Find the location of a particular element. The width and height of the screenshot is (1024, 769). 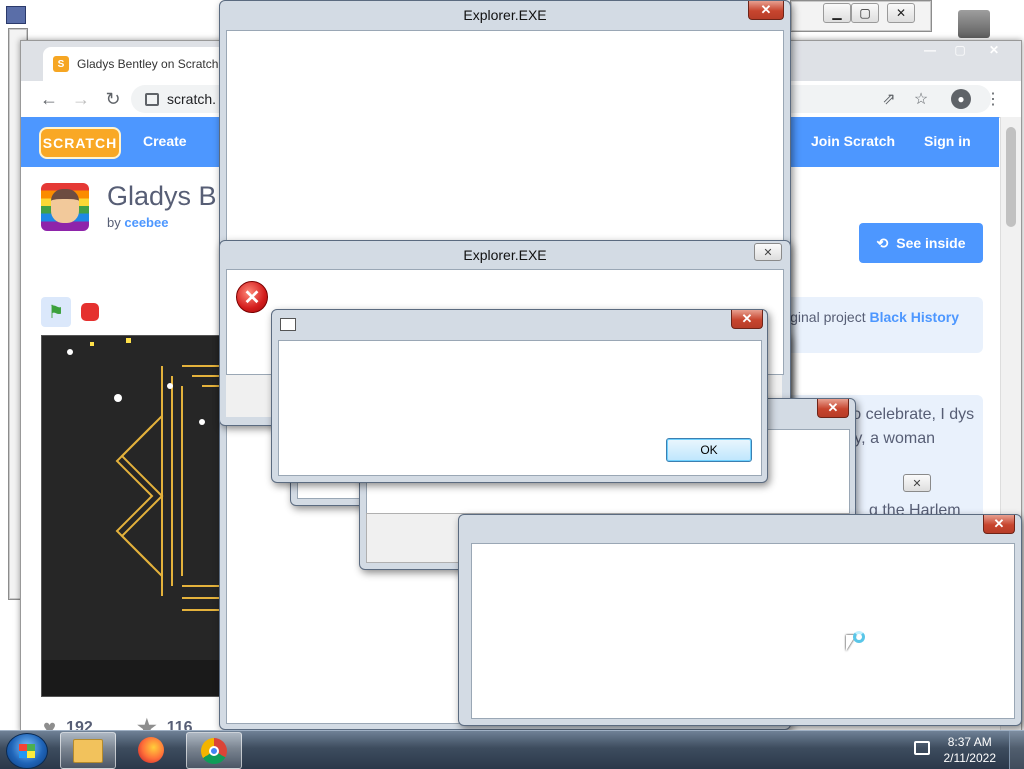

see-inside-label: See inside is located at coordinates (931, 243).